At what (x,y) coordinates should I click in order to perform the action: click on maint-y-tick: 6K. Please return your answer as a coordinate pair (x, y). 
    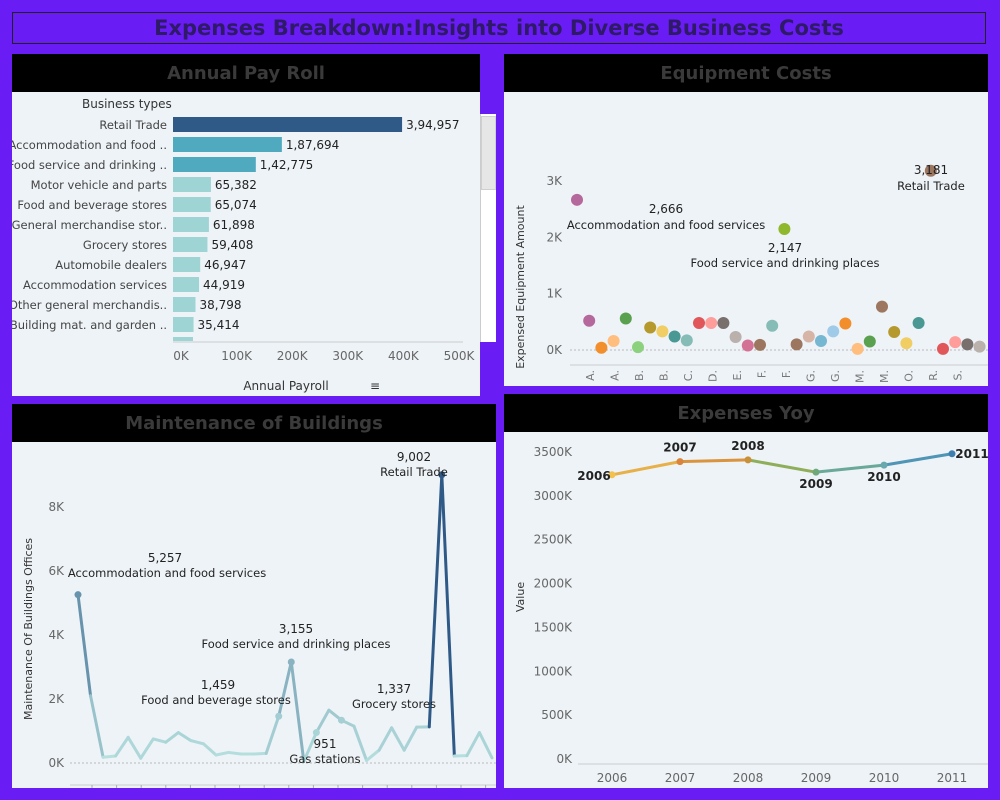
    Looking at the image, I should click on (56, 571).